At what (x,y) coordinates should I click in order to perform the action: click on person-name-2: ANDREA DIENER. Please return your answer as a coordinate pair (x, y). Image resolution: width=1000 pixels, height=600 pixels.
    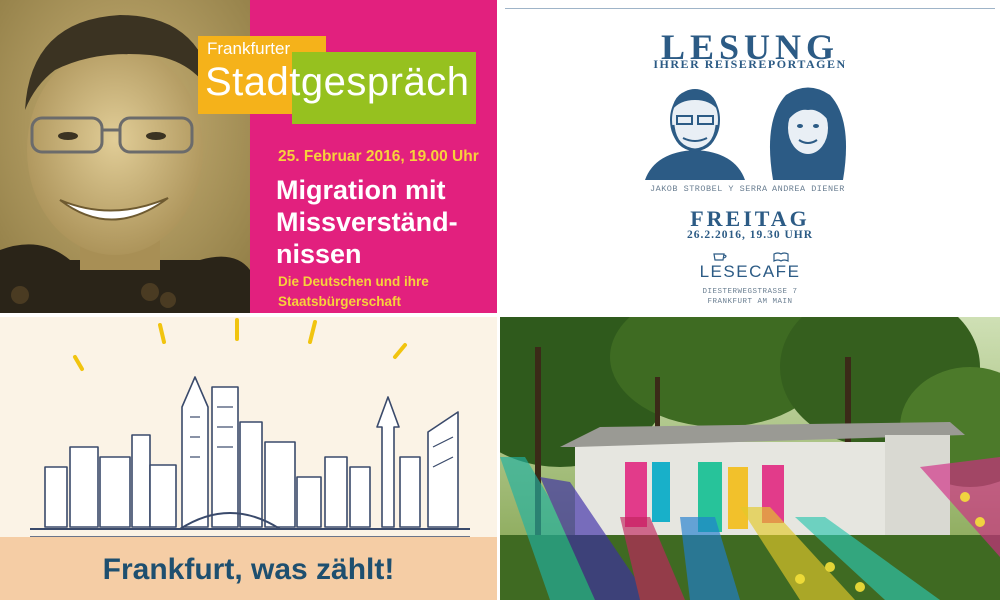
    Looking at the image, I should click on (808, 189).